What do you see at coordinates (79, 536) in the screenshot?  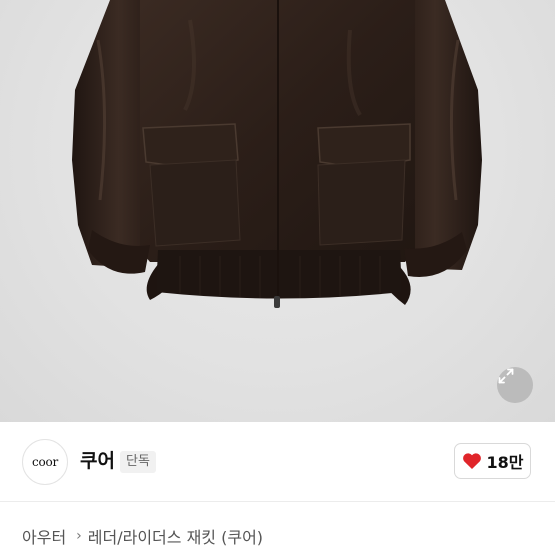 I see `chevron-right-icon: ›` at bounding box center [79, 536].